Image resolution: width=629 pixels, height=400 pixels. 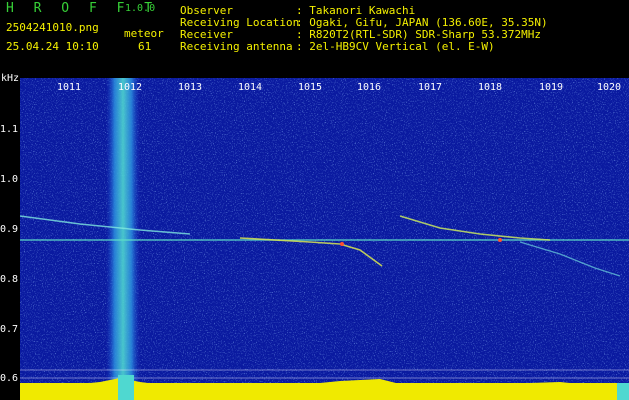 What do you see at coordinates (490, 87) in the screenshot?
I see `x-tick: 1018` at bounding box center [490, 87].